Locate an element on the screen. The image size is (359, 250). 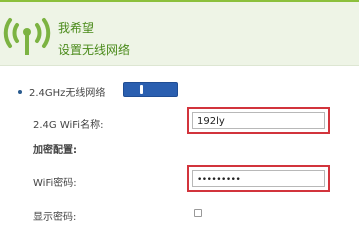
section-bullet is located at coordinates (20, 92).